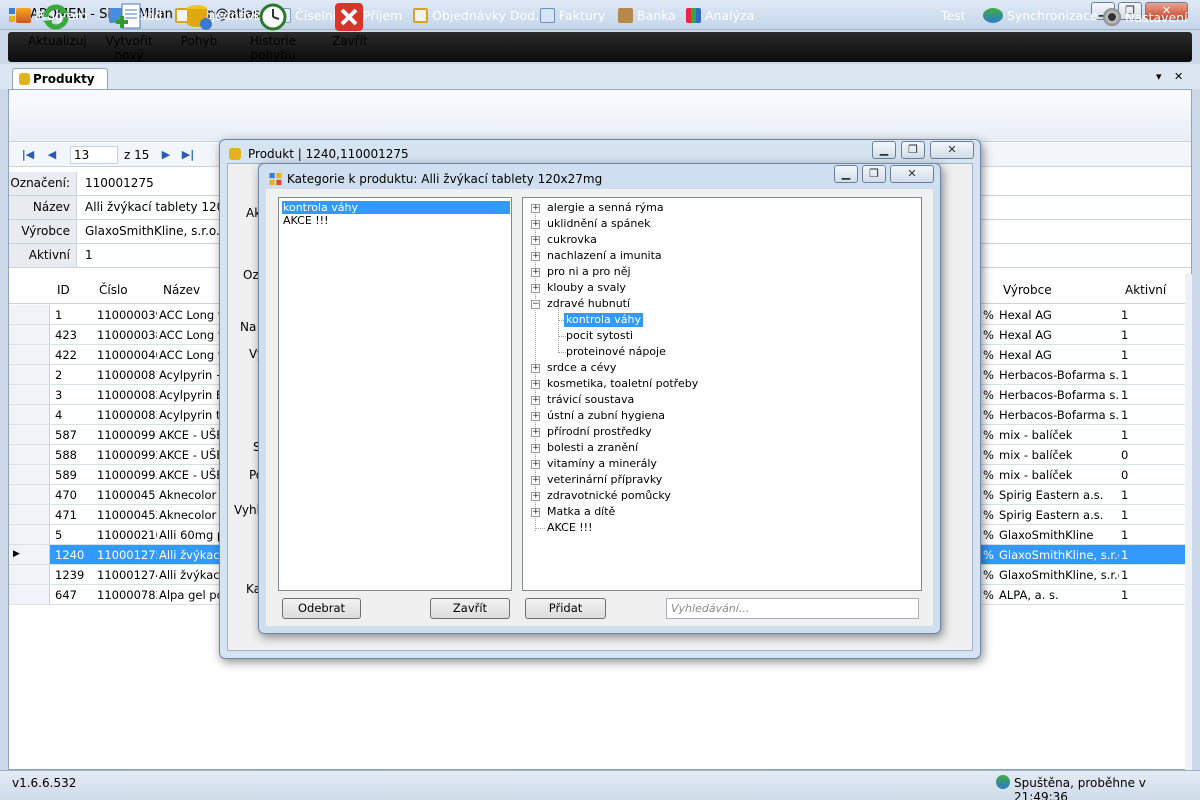 This screenshot has height=800, width=1200. I want to click on menu-nastaveni: Nastavení, so click(1145, 17).